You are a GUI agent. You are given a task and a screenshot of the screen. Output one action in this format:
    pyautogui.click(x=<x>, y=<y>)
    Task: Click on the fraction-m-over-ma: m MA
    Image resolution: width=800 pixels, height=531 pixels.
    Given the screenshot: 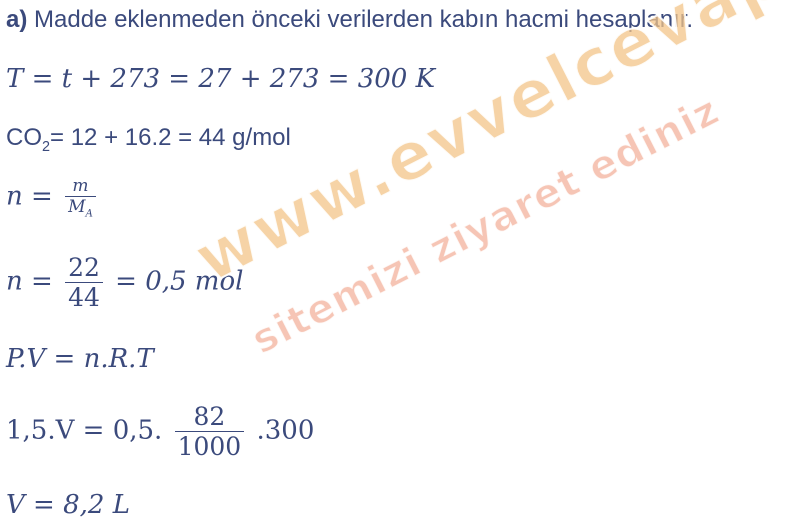 What is the action you would take?
    pyautogui.click(x=80, y=197)
    